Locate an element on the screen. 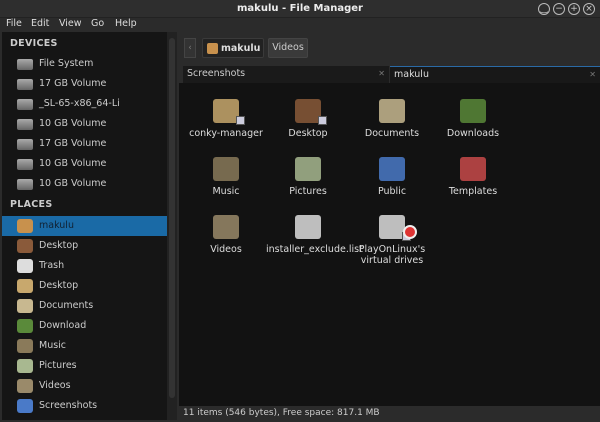  sidebar-scrollbar is located at coordinates (172, 226).